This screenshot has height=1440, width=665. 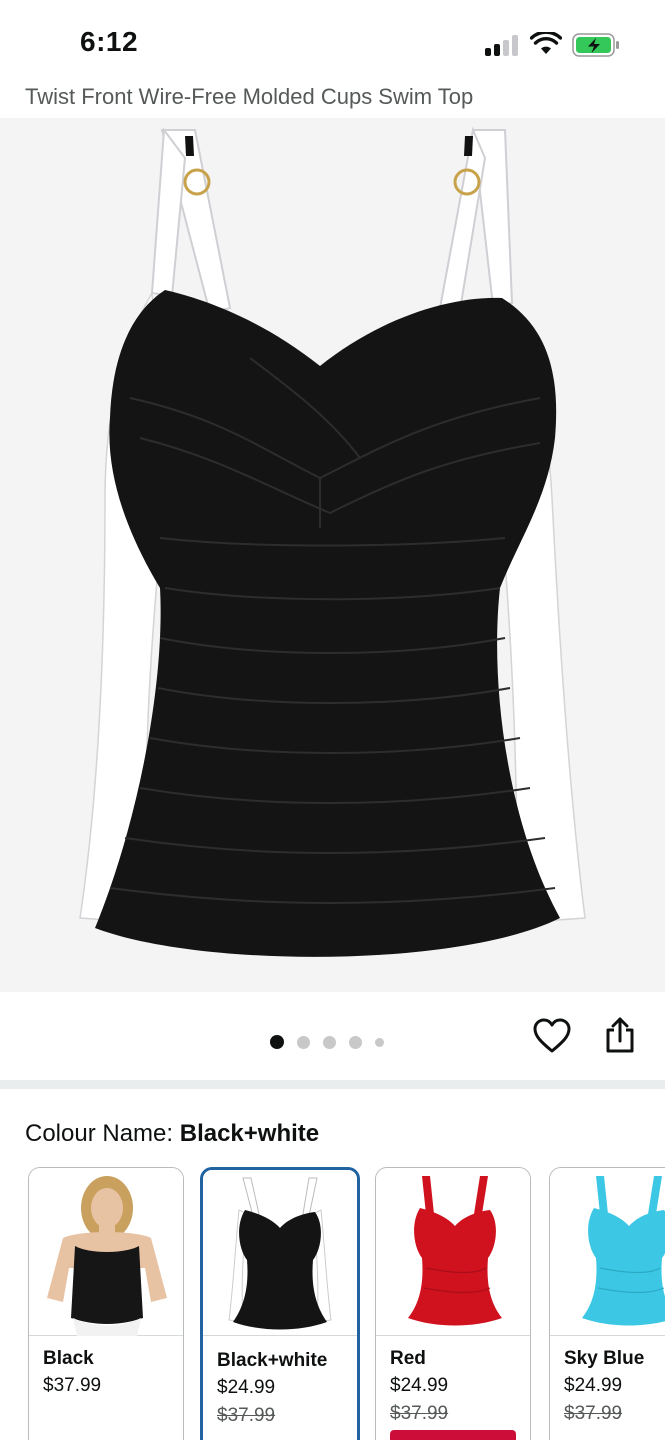 What do you see at coordinates (332, 40) in the screenshot?
I see `status-bar: 6:12` at bounding box center [332, 40].